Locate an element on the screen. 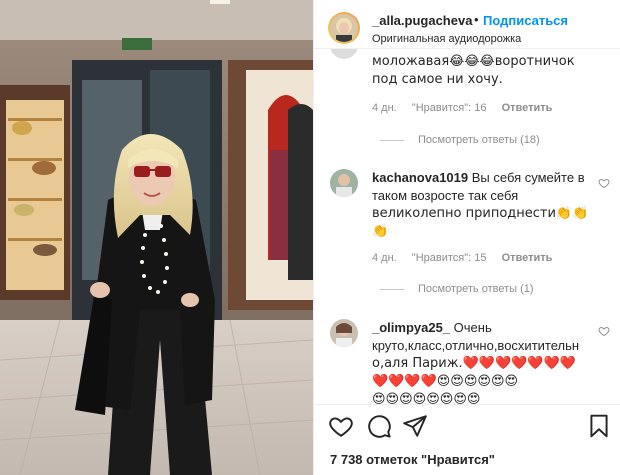  likes-count: 7 738 отметок "Нравится" is located at coordinates (412, 459).